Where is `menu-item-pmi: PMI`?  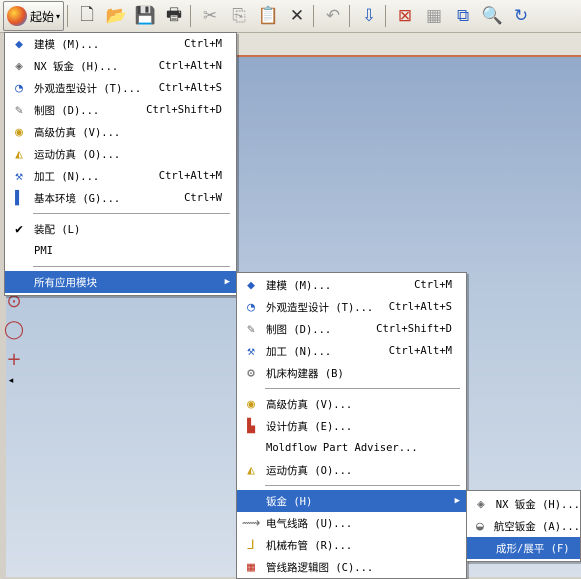 menu-item-pmi: PMI is located at coordinates (120, 251).